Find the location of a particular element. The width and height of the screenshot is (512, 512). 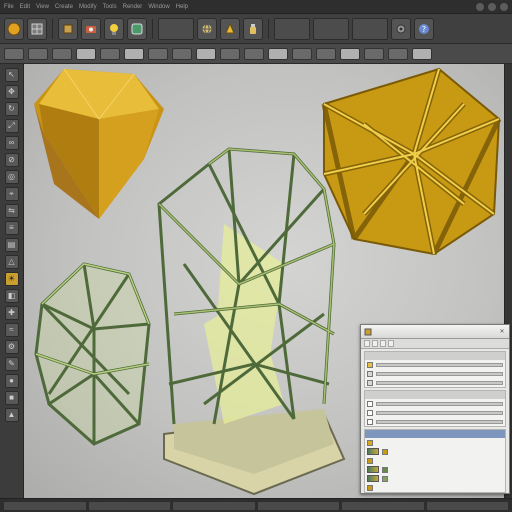

rotate-icon: ↻ is located at coordinates (11, 109).